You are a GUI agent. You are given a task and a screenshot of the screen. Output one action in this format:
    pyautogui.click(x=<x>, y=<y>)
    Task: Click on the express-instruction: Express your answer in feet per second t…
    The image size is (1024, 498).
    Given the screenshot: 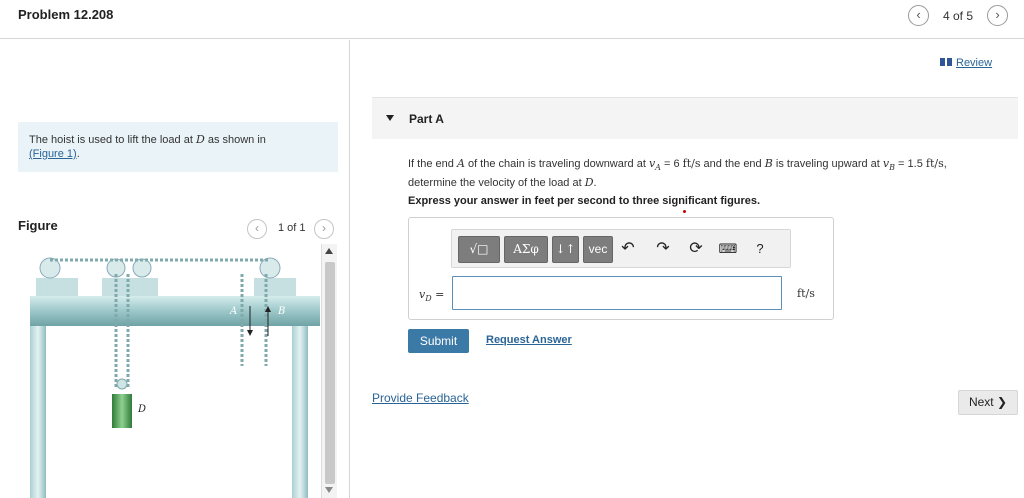 What is the action you would take?
    pyautogui.click(x=584, y=201)
    